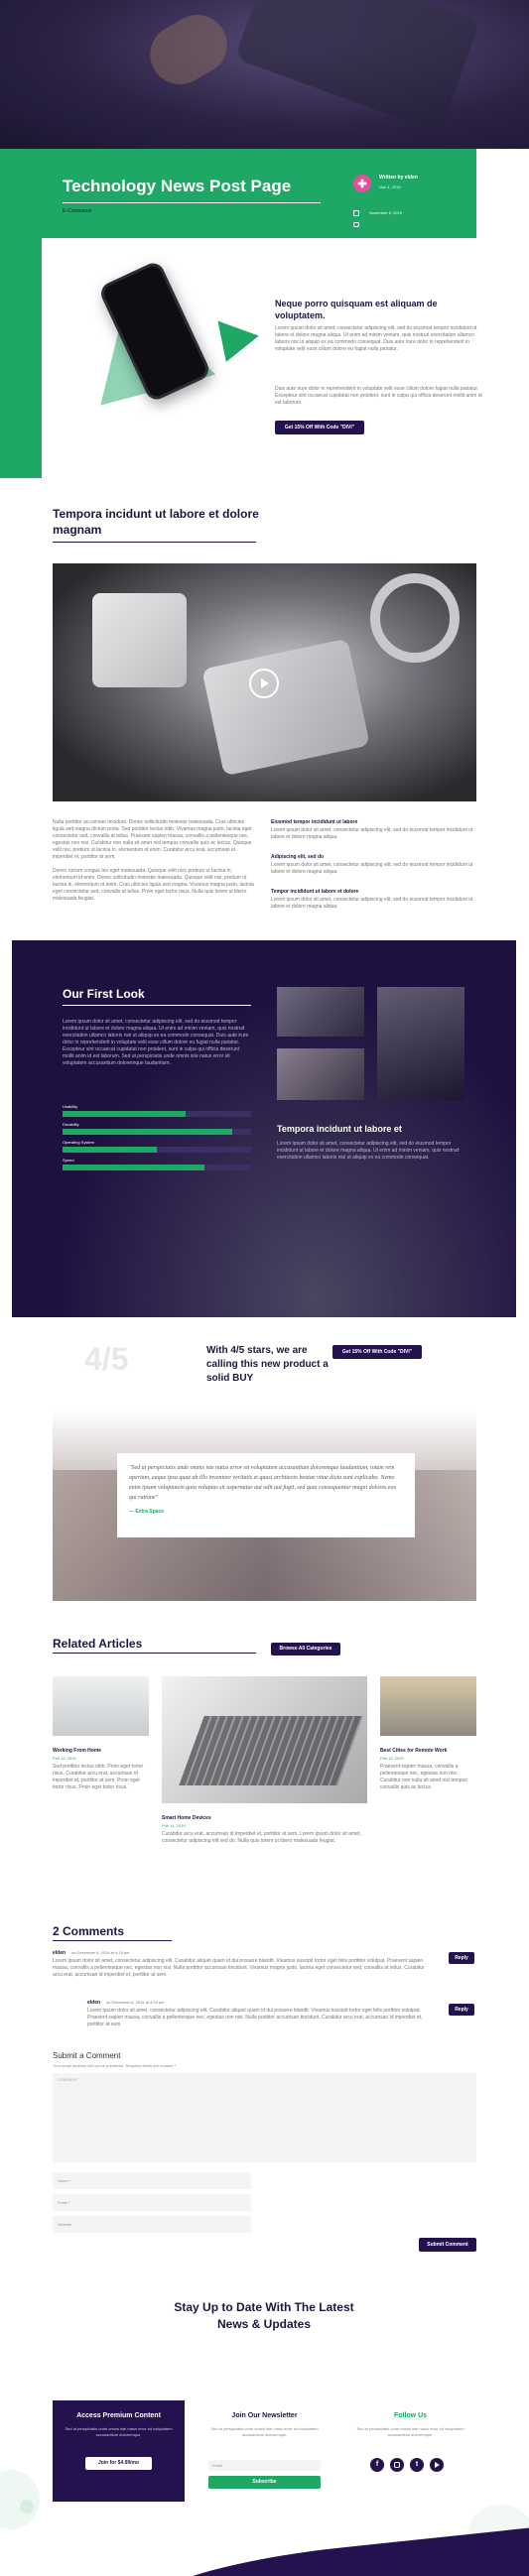  What do you see at coordinates (98, 1644) in the screenshot?
I see `related-heading: Related Articles` at bounding box center [98, 1644].